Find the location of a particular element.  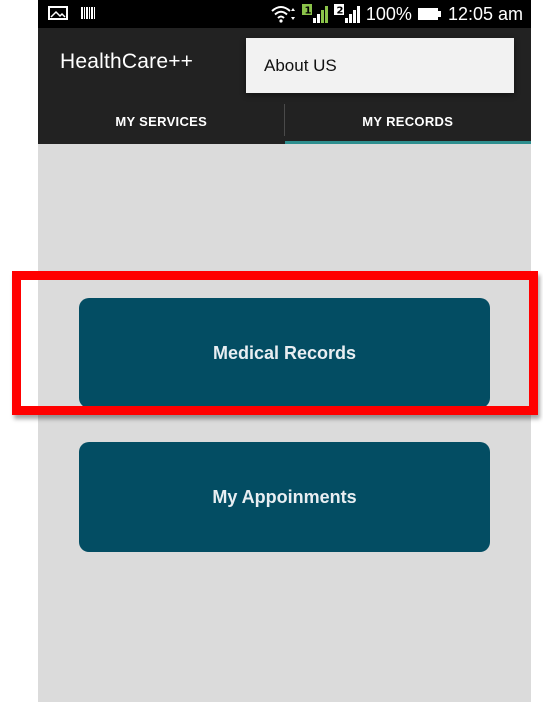

tab-divider is located at coordinates (284, 120).